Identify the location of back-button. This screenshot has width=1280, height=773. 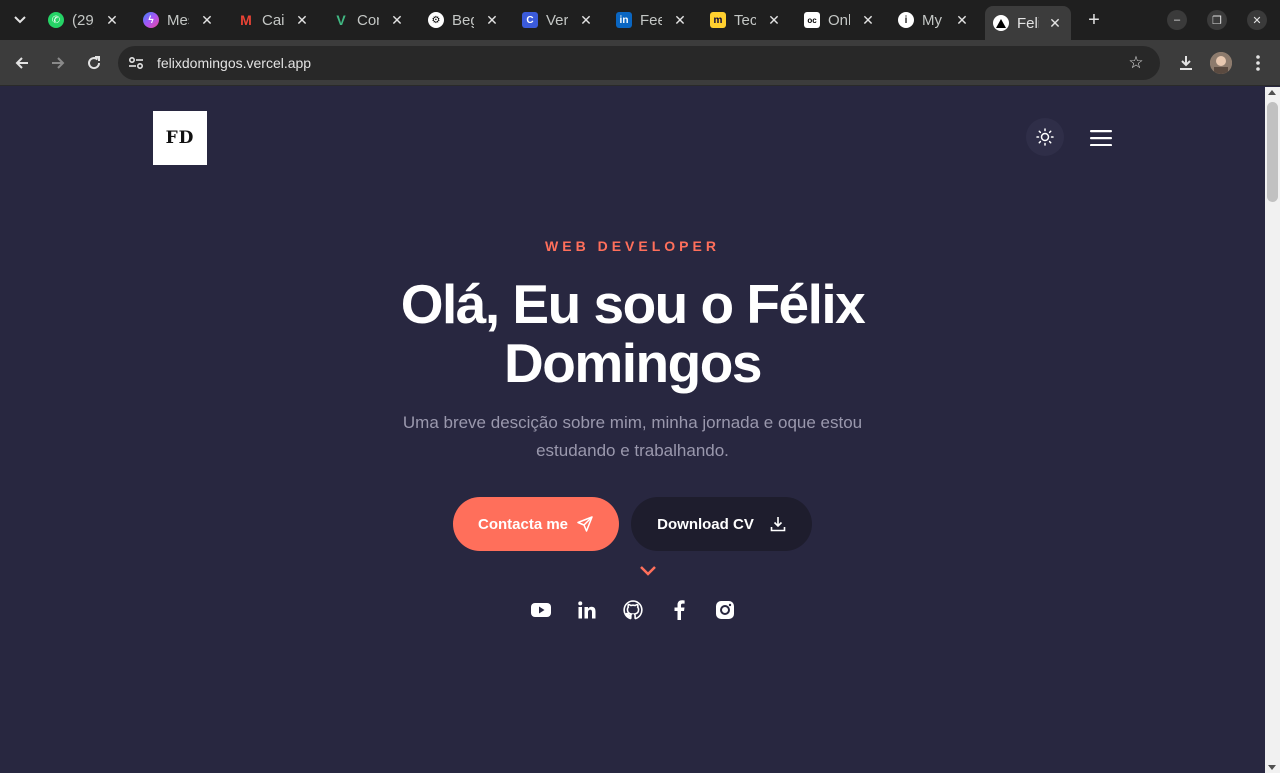
(22, 63).